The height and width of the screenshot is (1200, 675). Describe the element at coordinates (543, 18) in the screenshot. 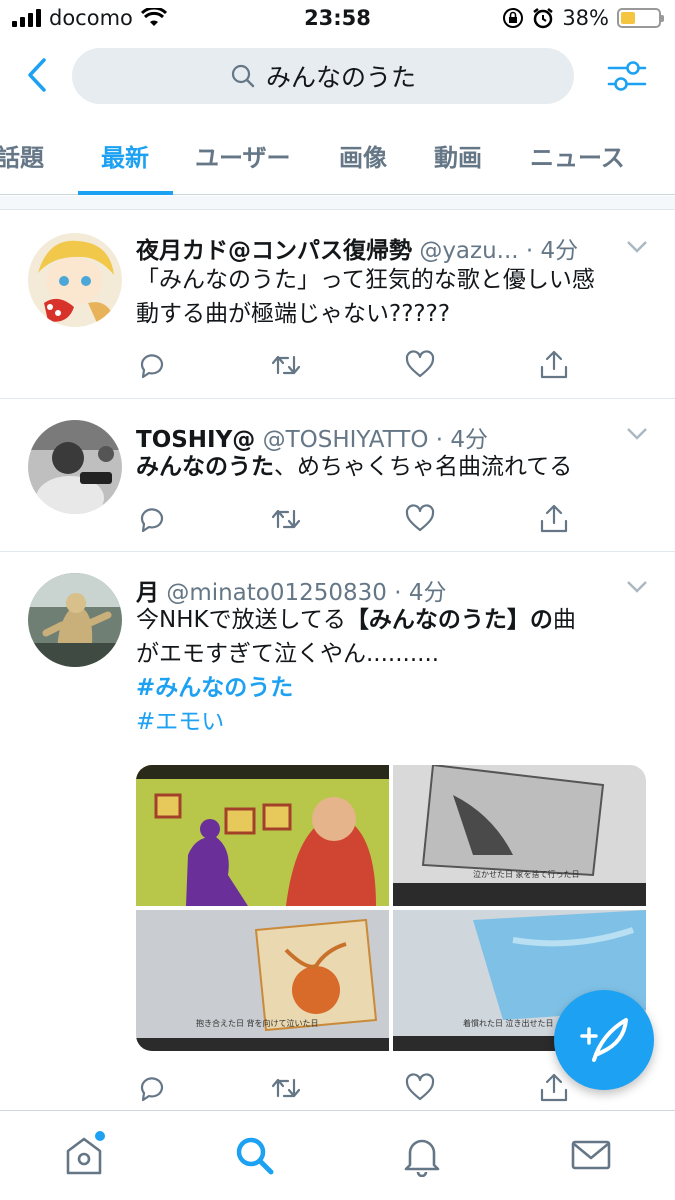

I see `alarm-icon` at that location.